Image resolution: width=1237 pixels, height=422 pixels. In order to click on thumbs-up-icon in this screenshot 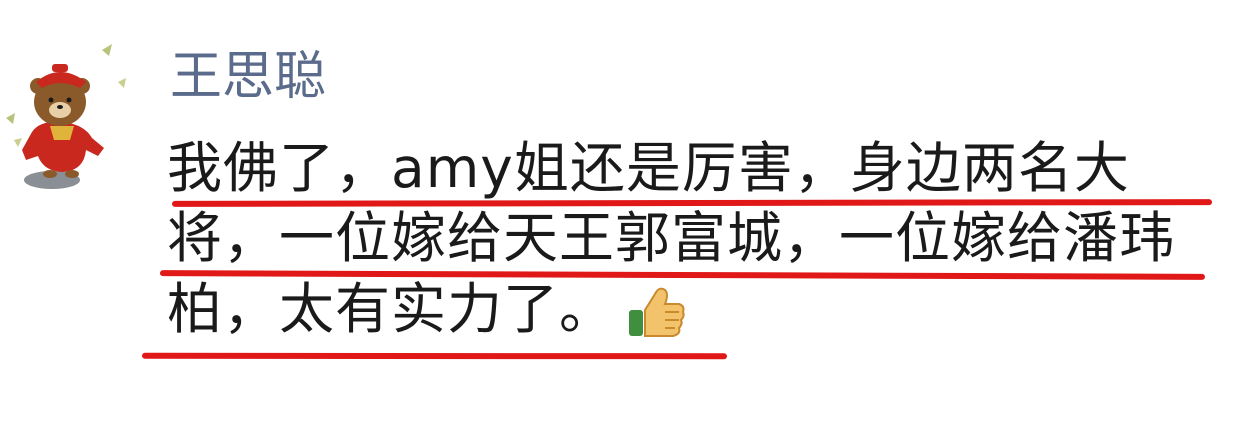, I will do `click(657, 312)`.